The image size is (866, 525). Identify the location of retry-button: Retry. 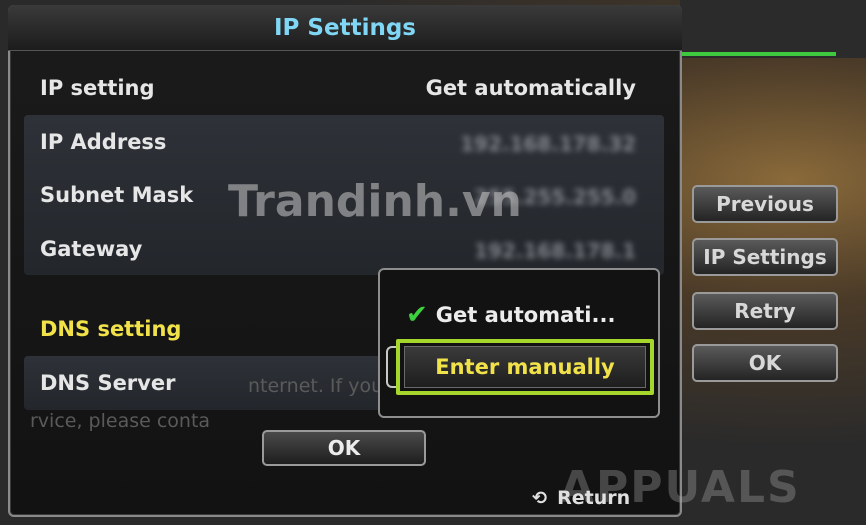
(765, 311).